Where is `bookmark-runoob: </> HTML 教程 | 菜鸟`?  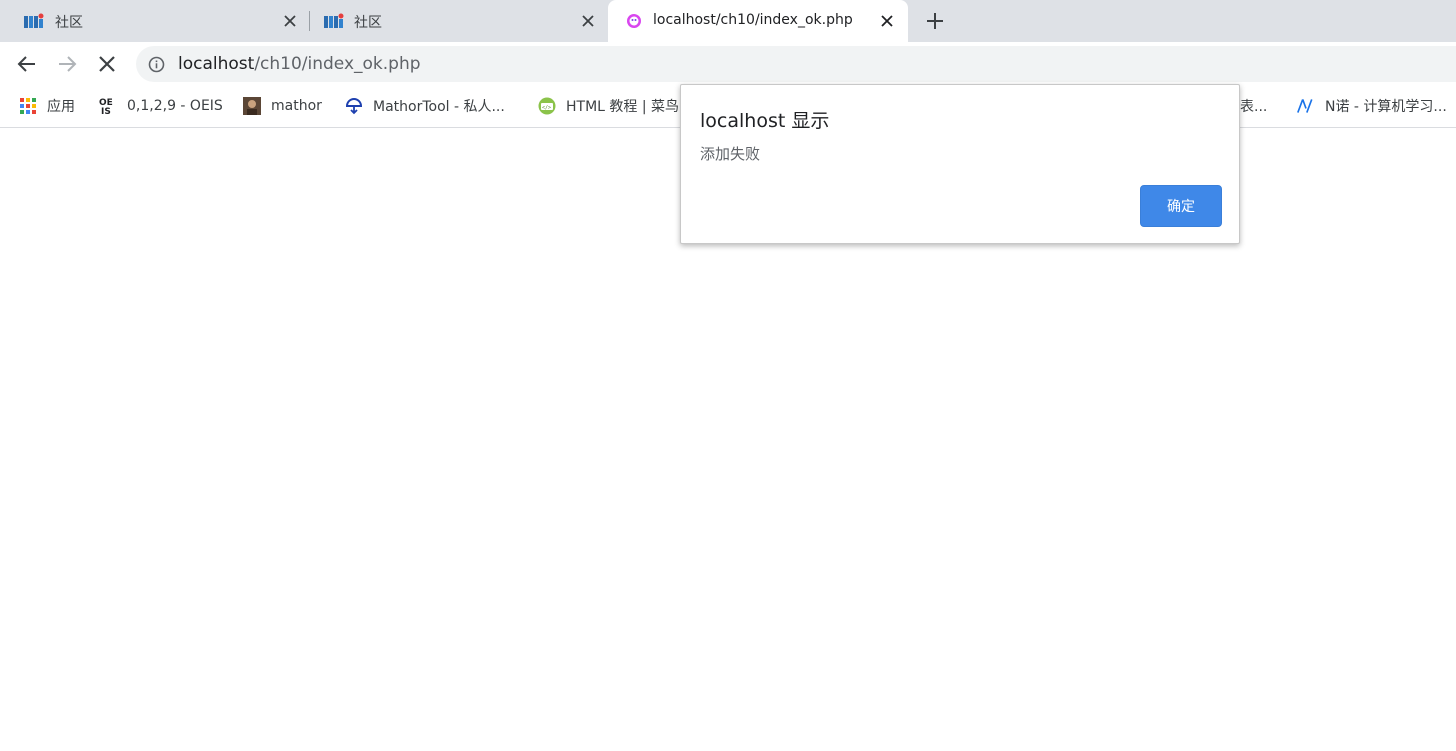 bookmark-runoob: </> HTML 教程 | 菜鸟 is located at coordinates (608, 106).